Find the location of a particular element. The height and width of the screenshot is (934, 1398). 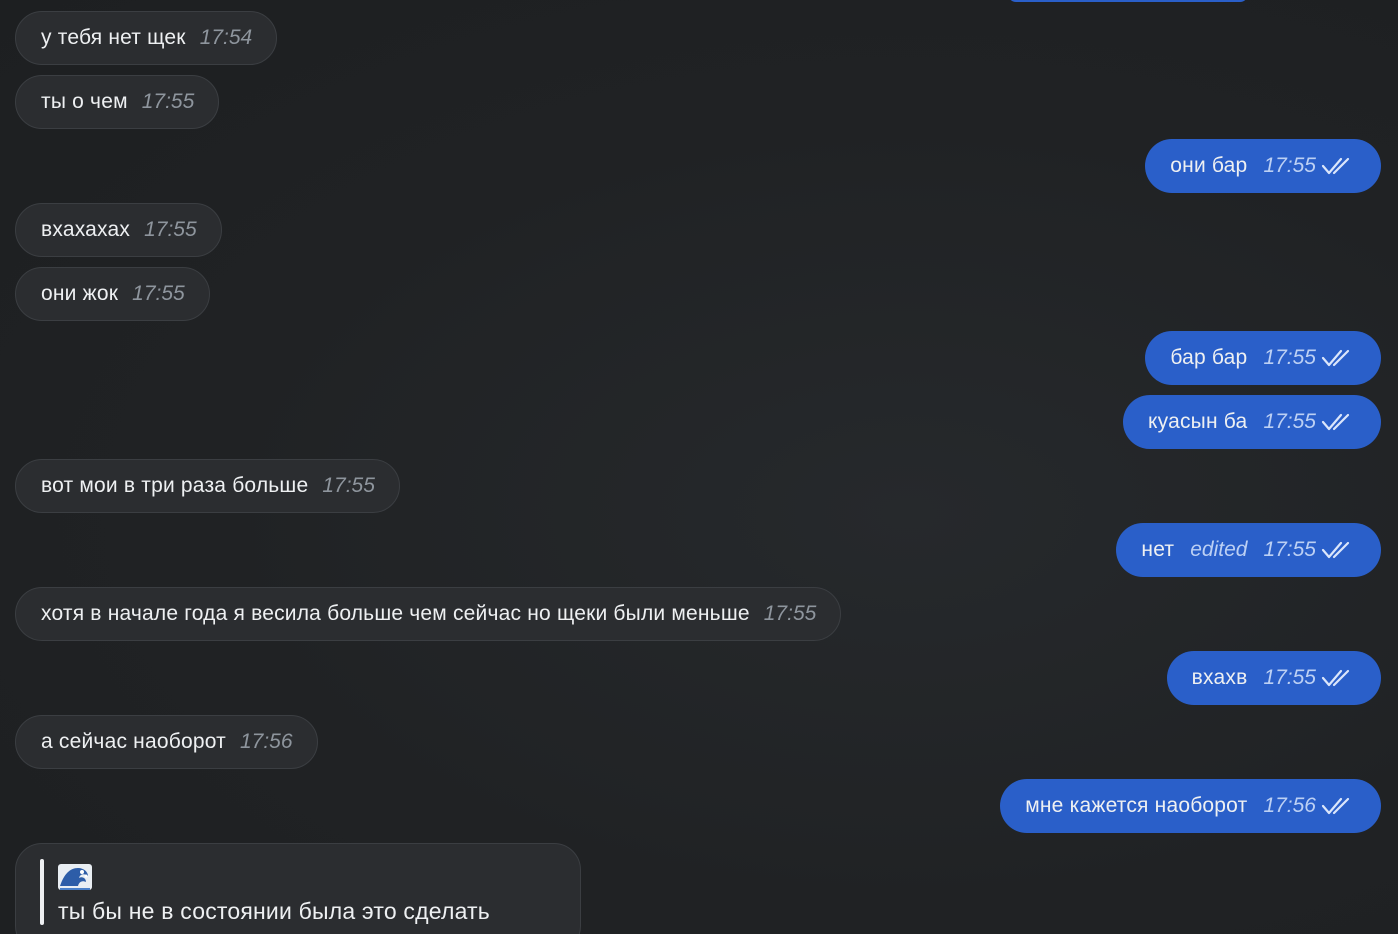

message-text: мне кажется наоборот is located at coordinates (1136, 805).